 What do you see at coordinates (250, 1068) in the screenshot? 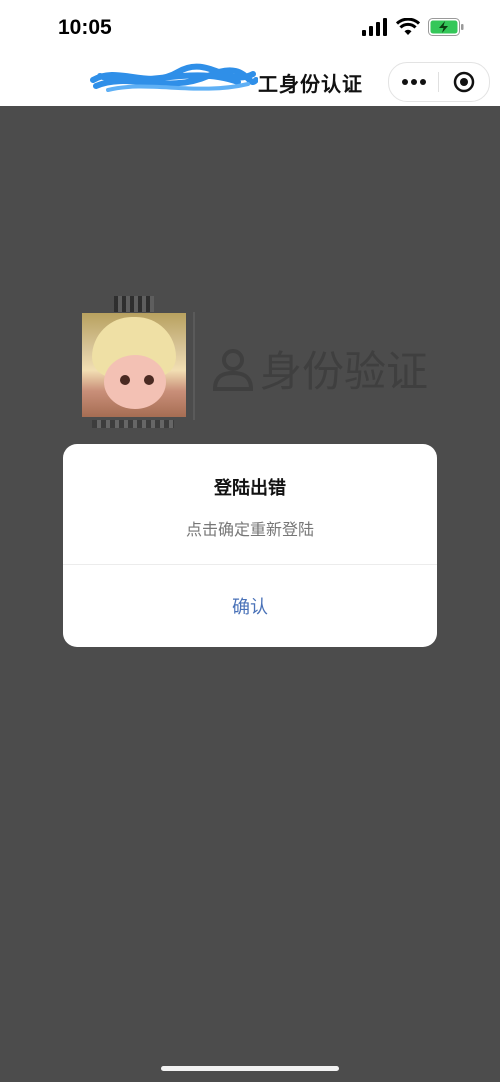
I see `home-indicator` at bounding box center [250, 1068].